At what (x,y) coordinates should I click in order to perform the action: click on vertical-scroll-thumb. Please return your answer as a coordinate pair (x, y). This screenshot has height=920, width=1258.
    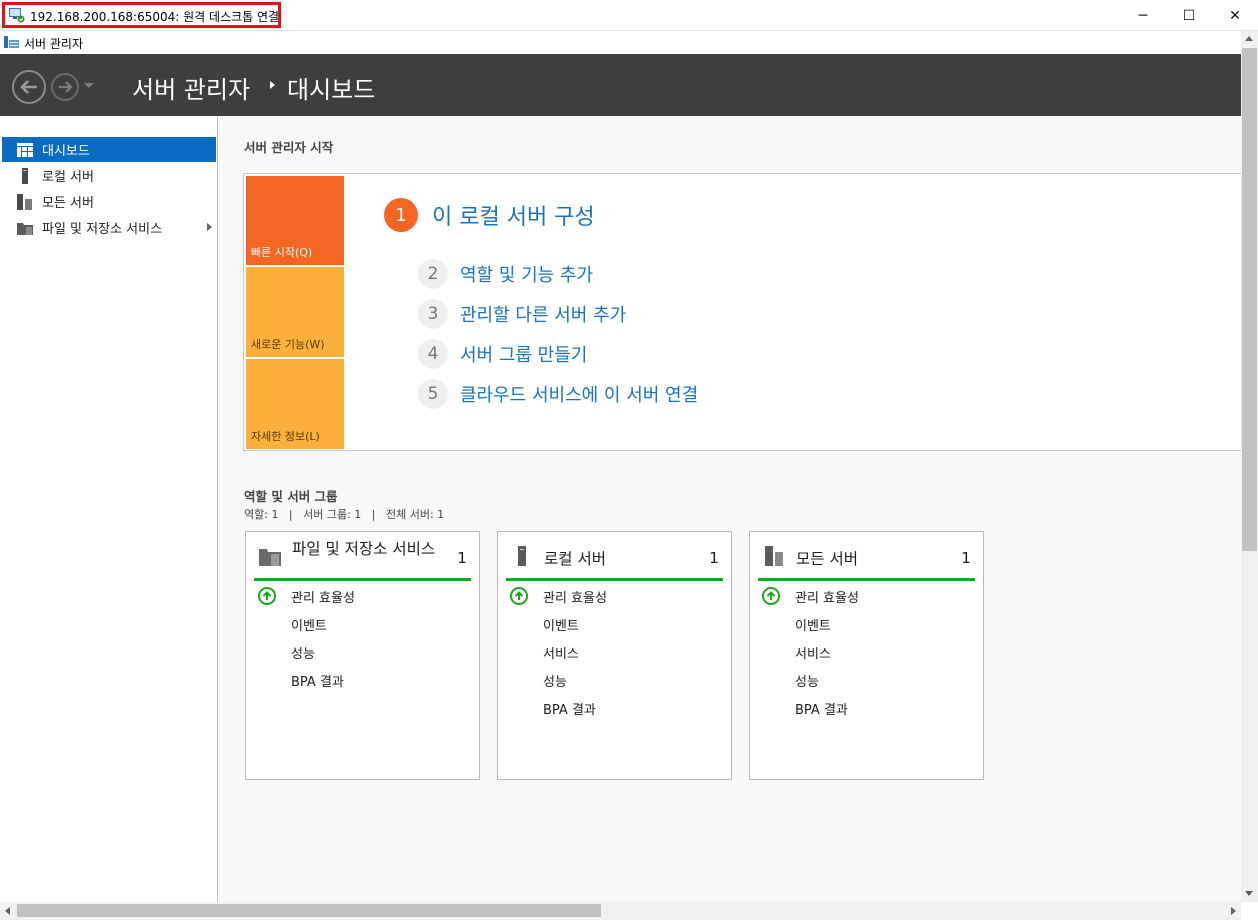
    Looking at the image, I should click on (1249, 299).